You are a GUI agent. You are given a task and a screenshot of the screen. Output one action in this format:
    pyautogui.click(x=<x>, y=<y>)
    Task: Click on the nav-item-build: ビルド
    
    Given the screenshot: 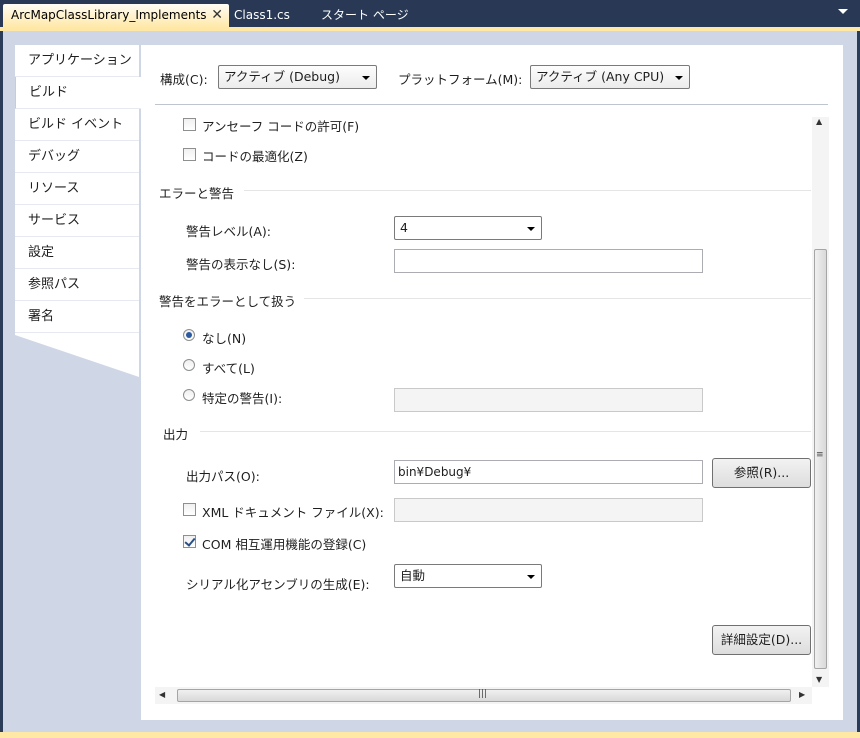 What is the action you would take?
    pyautogui.click(x=80, y=93)
    